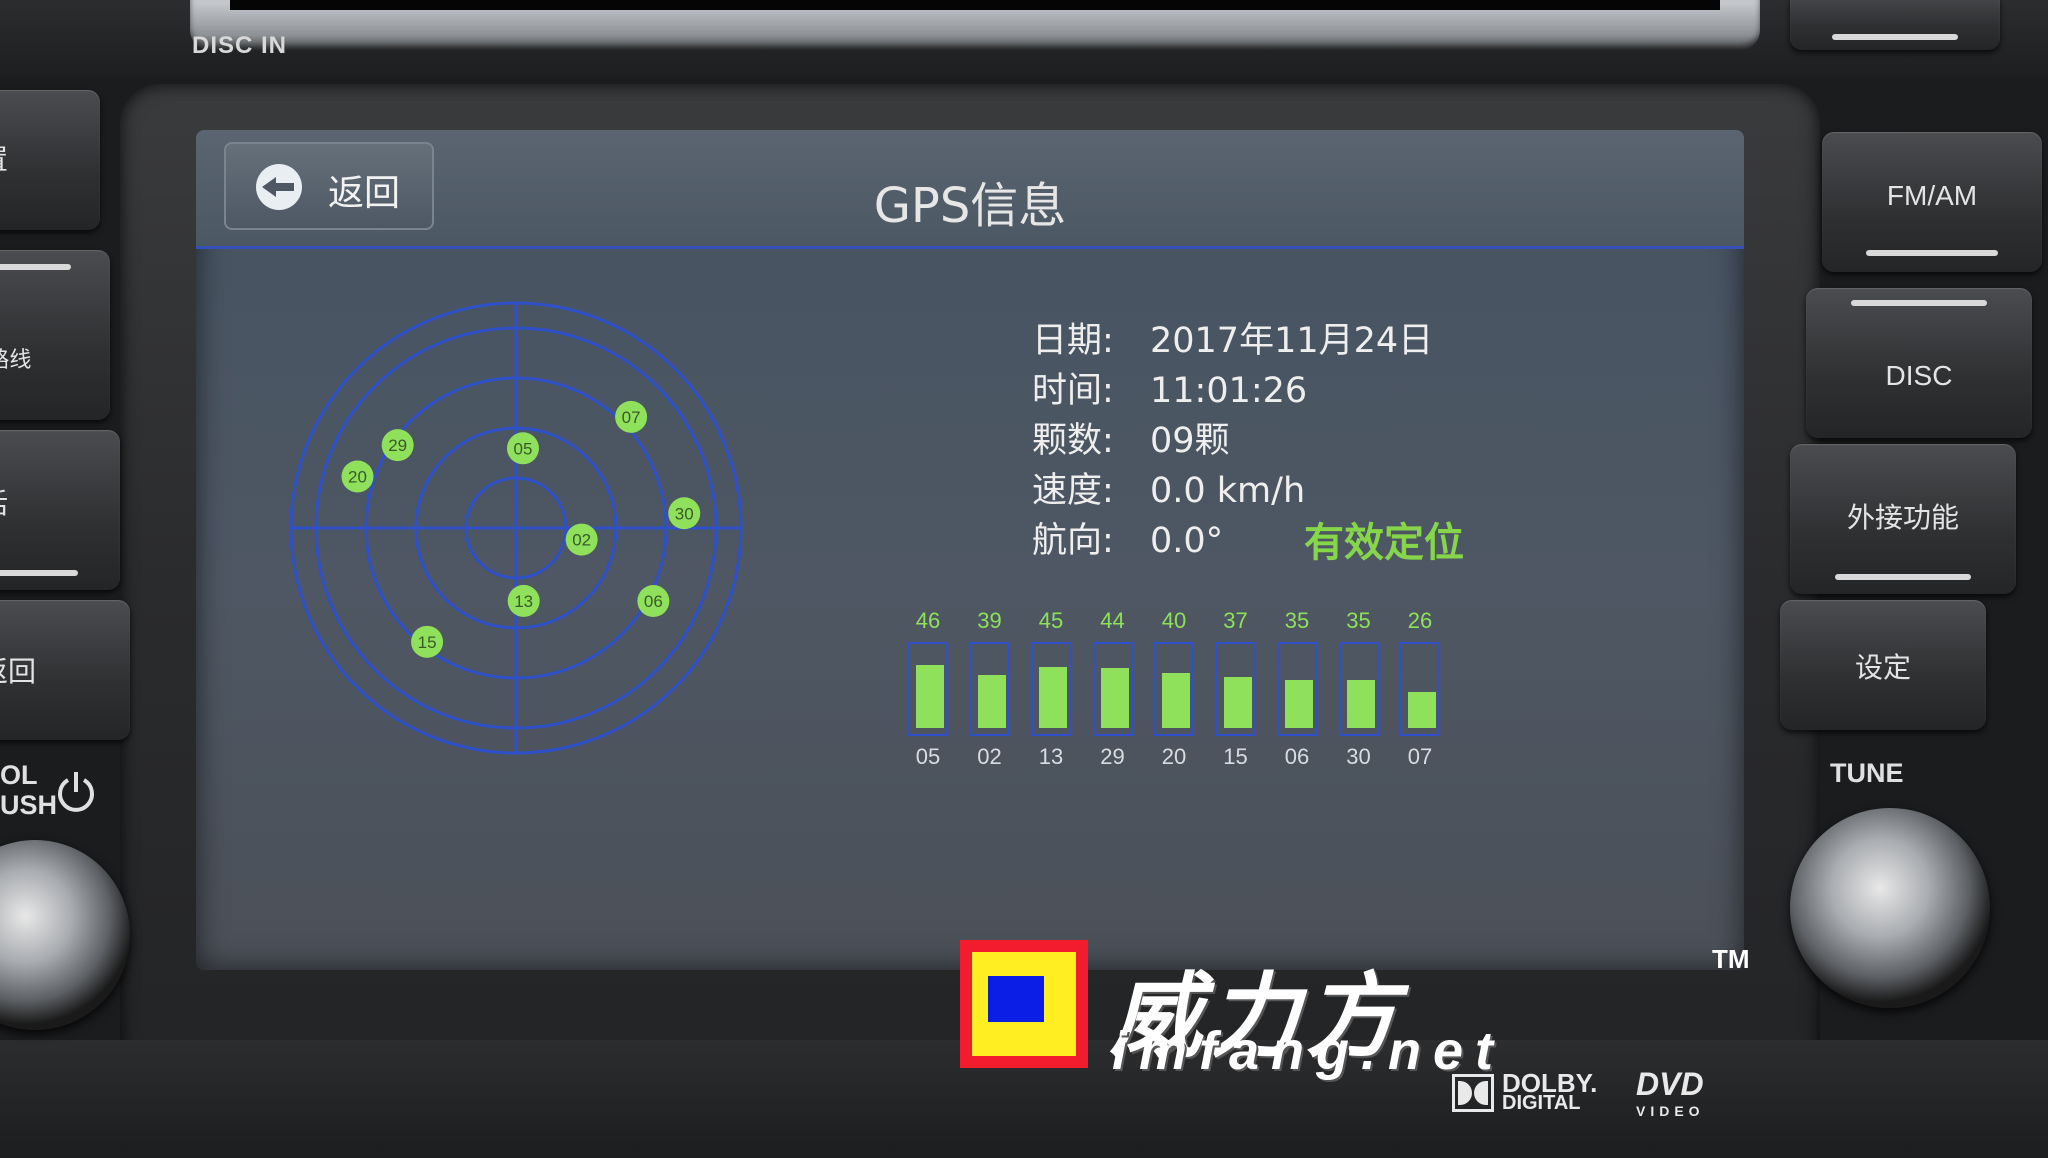  What do you see at coordinates (1127, 537) in the screenshot?
I see `heading-row: 航向: 0.0°` at bounding box center [1127, 537].